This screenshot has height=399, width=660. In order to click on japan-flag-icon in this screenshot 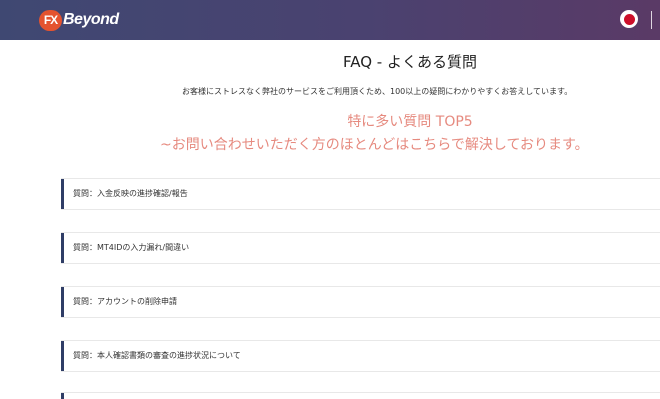, I will do `click(629, 19)`.